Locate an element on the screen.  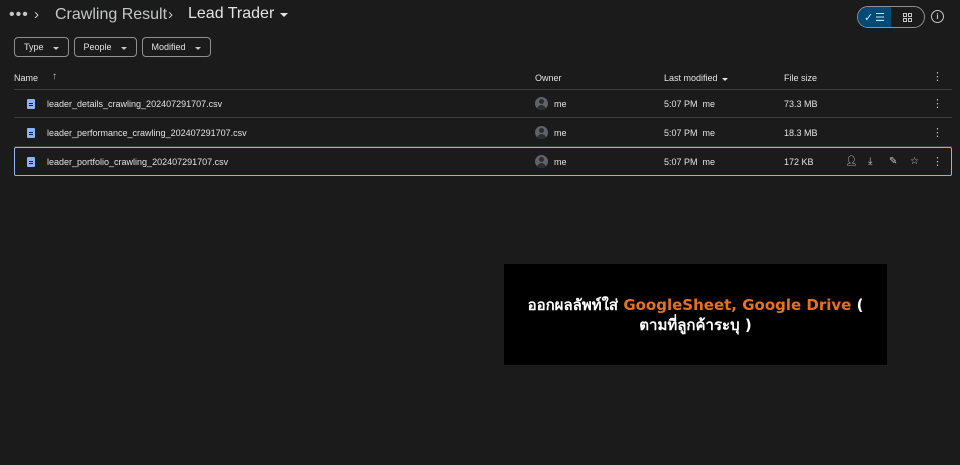
view-toggle: ✓ ☰ is located at coordinates (891, 17).